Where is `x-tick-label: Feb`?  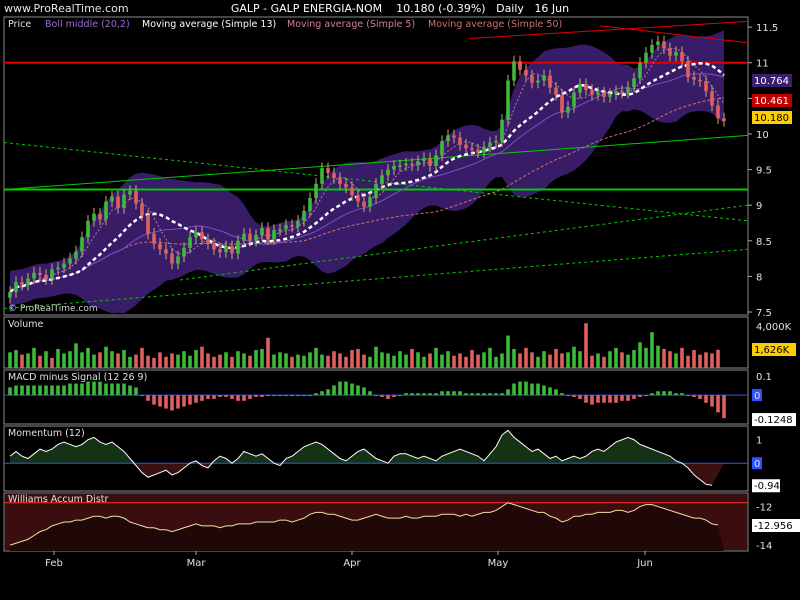 x-tick-label: Feb is located at coordinates (54, 563).